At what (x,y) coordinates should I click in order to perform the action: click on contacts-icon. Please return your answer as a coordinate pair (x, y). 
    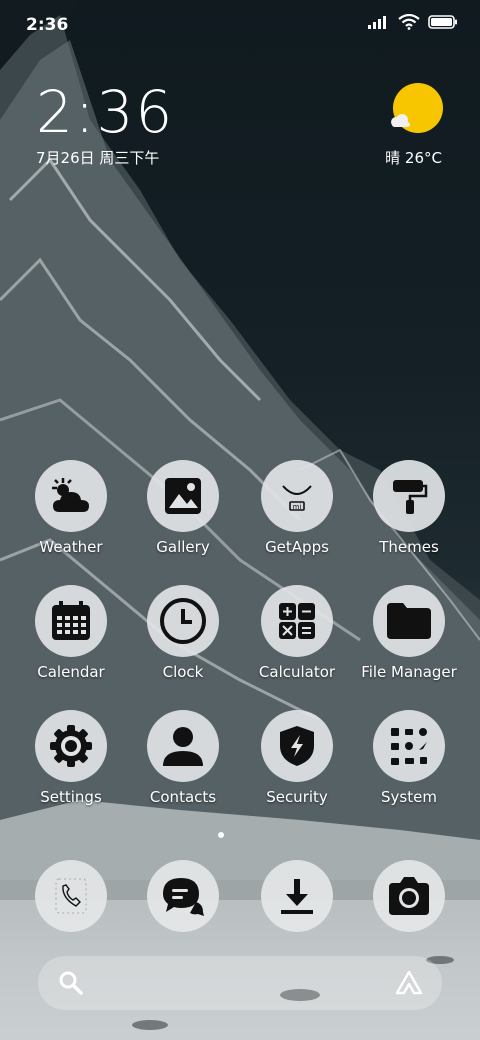
    Looking at the image, I should click on (183, 746).